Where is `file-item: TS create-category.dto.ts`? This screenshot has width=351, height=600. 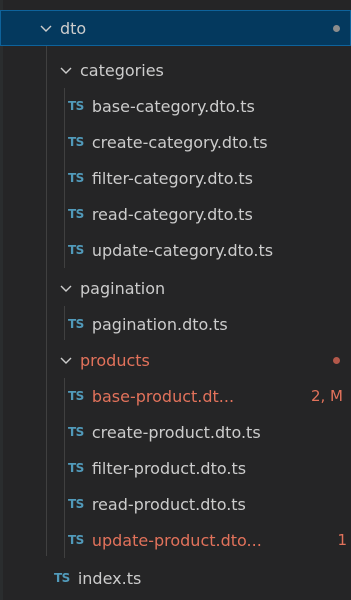
file-item: TS create-category.dto.ts is located at coordinates (175, 142).